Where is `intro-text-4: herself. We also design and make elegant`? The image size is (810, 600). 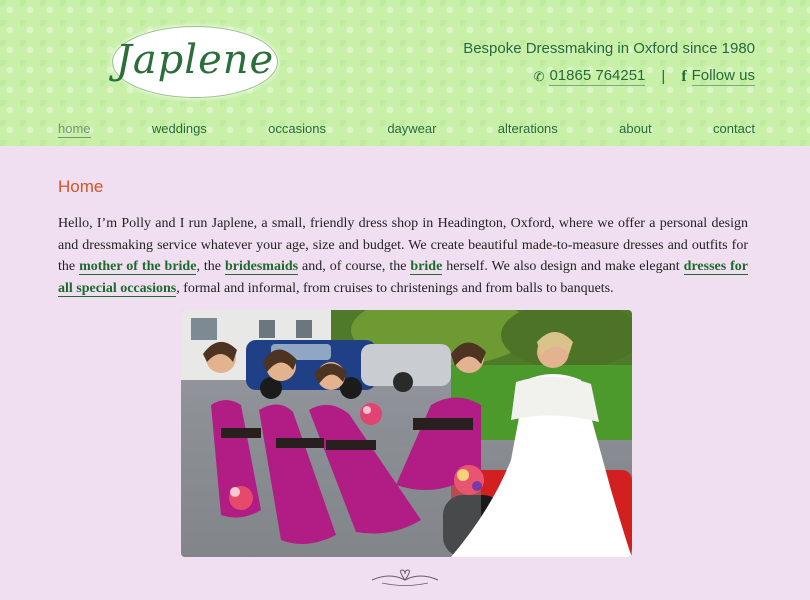 intro-text-4: herself. We also design and make elegant is located at coordinates (563, 266).